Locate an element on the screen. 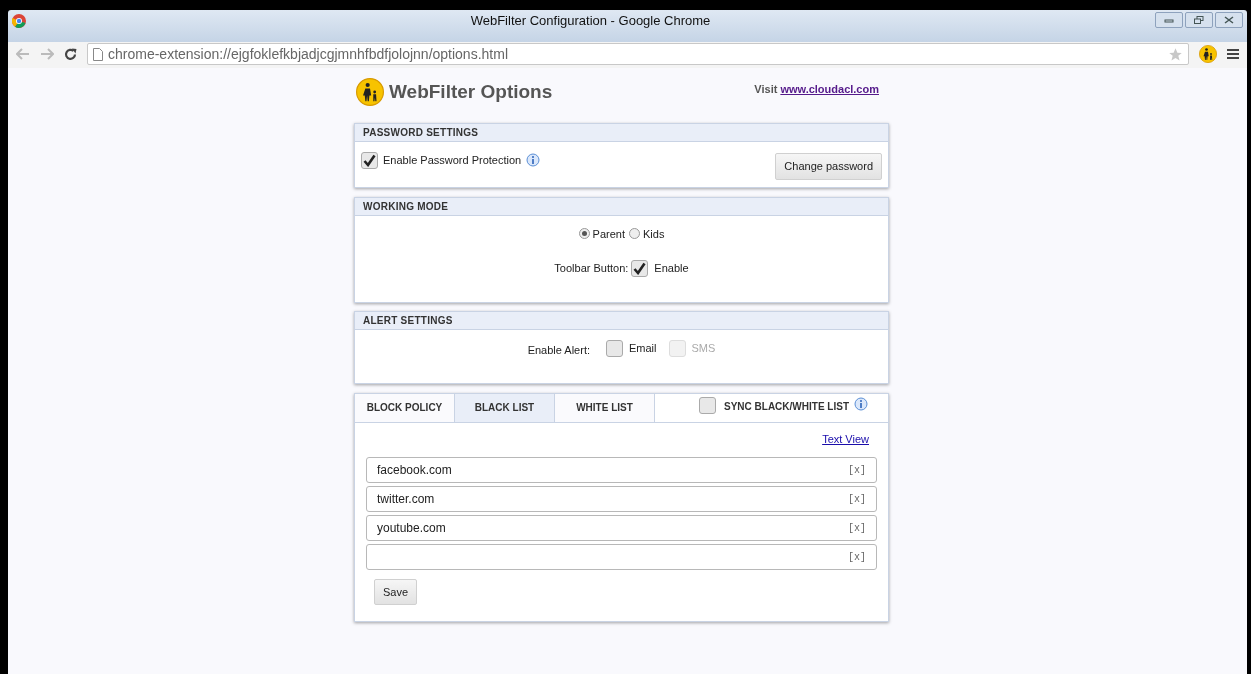  tab: BLACK LIST is located at coordinates (505, 407).